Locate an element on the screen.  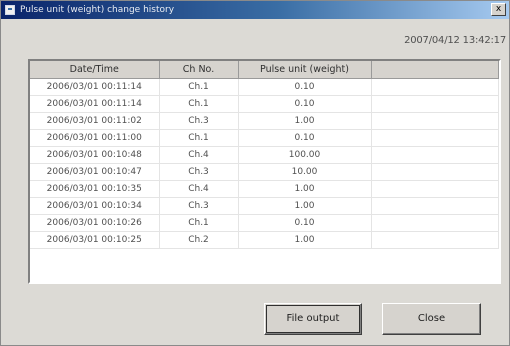
column-header-pulse-unit: Pulse unit (weight) is located at coordinates (305, 70).